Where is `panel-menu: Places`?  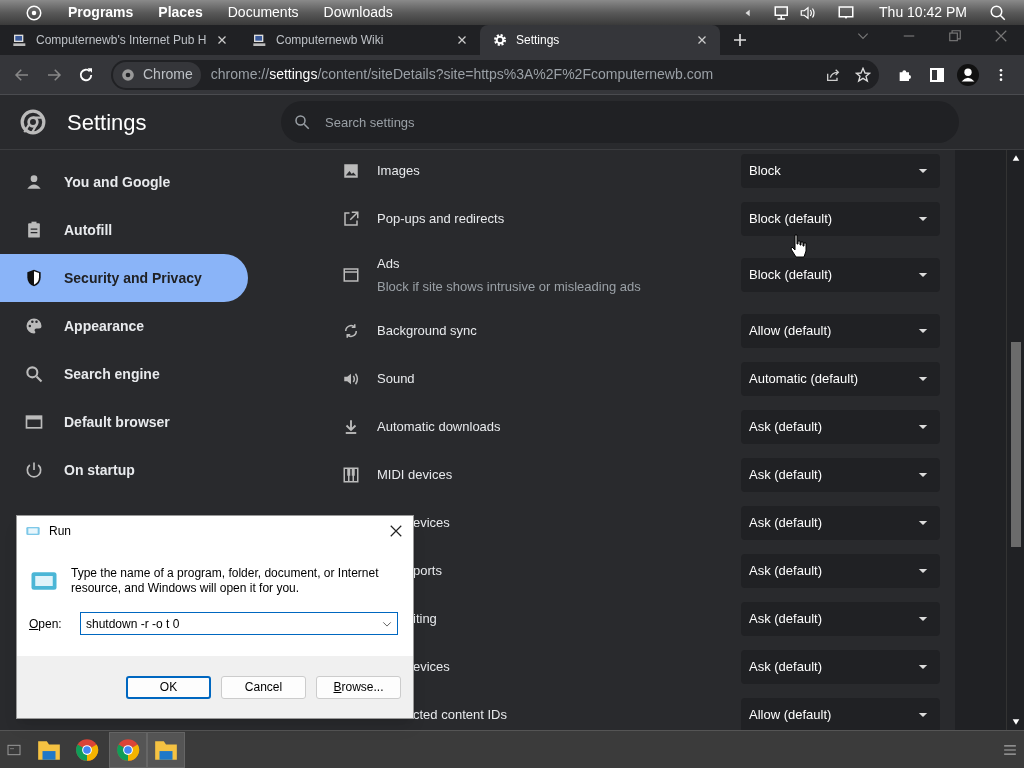
panel-menu: Places is located at coordinates (180, 12).